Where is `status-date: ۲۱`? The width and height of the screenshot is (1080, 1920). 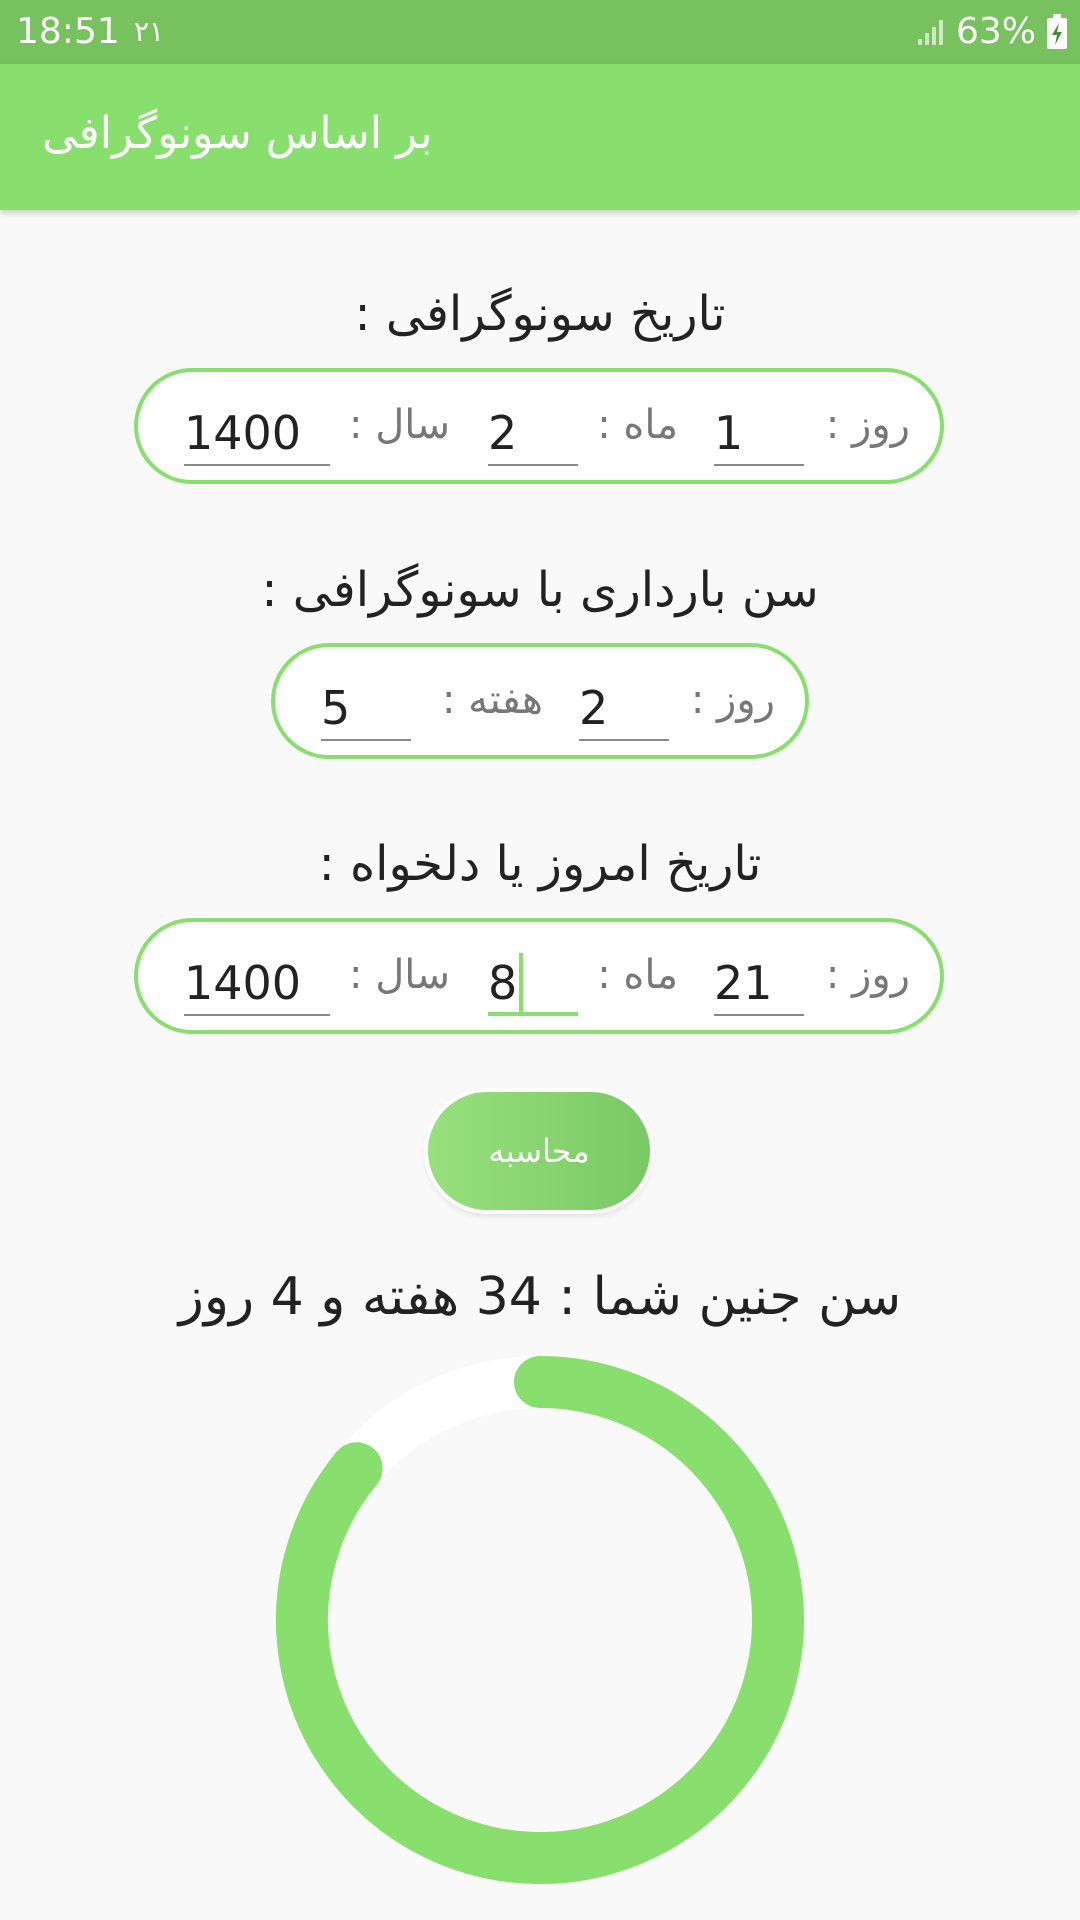 status-date: ۲۱ is located at coordinates (149, 31).